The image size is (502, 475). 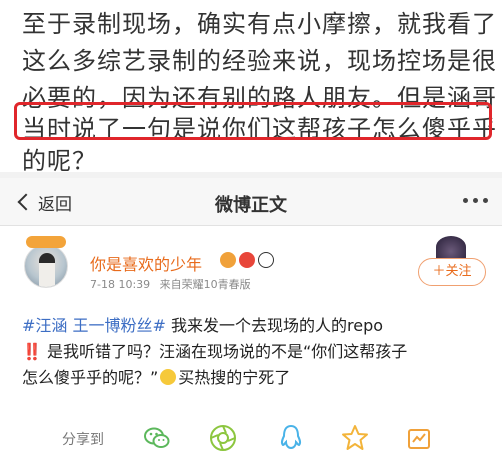 What do you see at coordinates (146, 263) in the screenshot?
I see `username: 你是喜欢的少年` at bounding box center [146, 263].